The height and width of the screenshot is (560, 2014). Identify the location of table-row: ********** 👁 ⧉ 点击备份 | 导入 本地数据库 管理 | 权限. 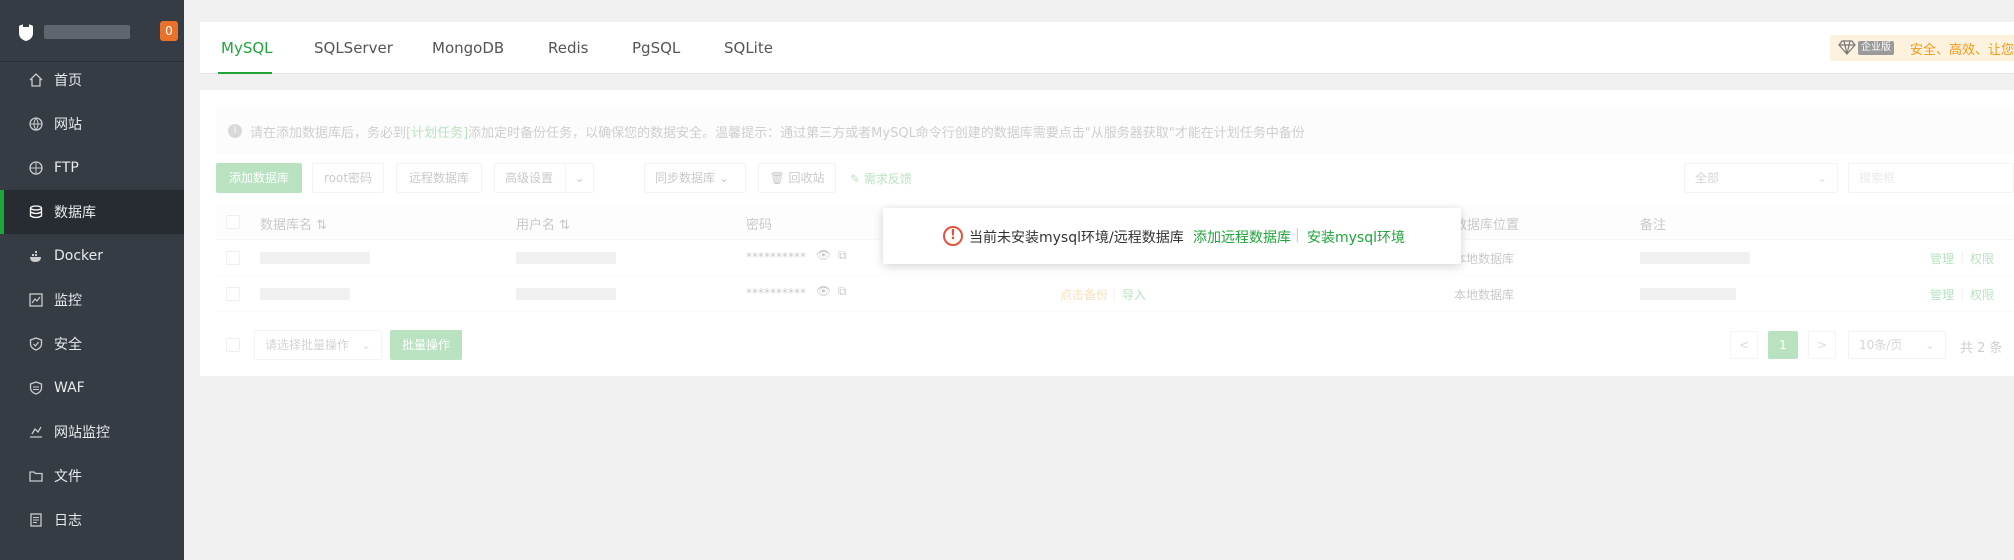
(1115, 294).